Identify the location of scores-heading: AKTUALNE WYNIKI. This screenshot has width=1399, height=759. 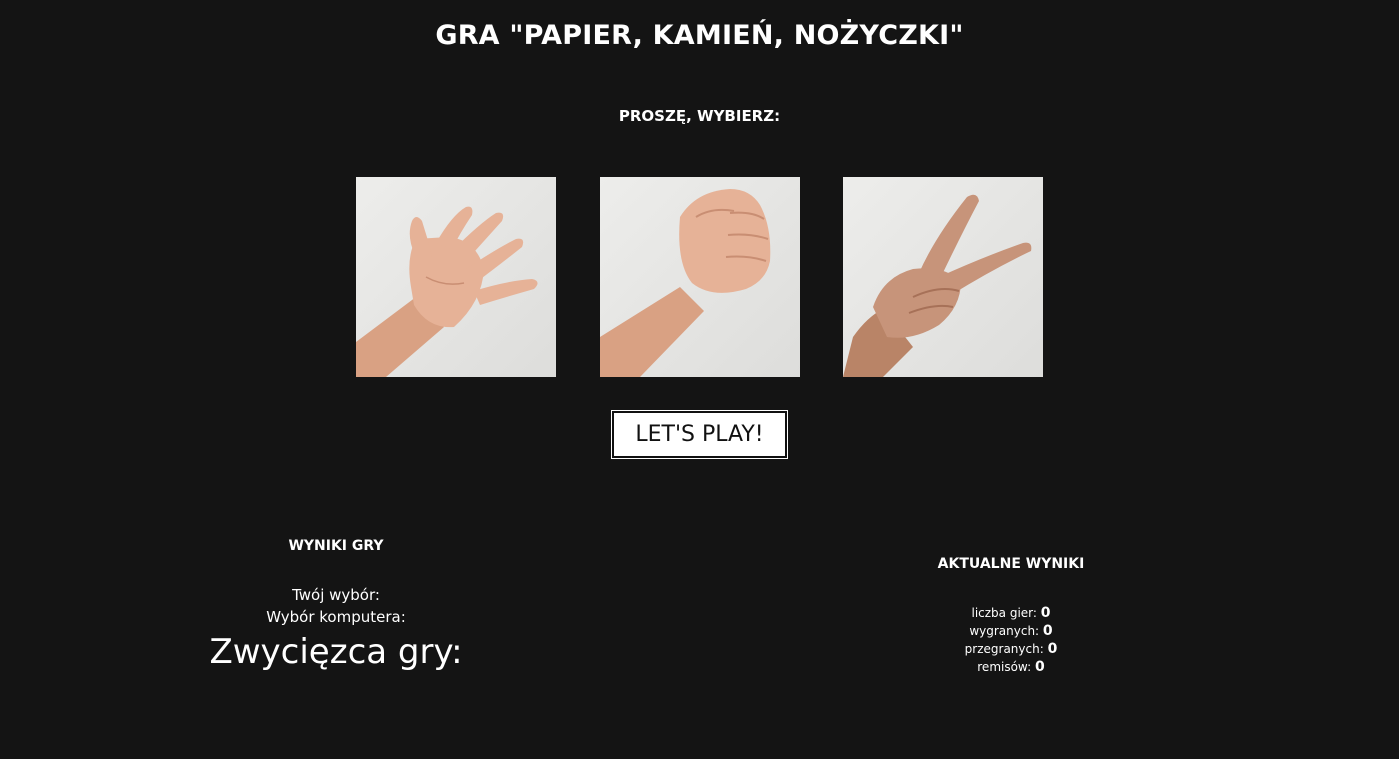
(1011, 564).